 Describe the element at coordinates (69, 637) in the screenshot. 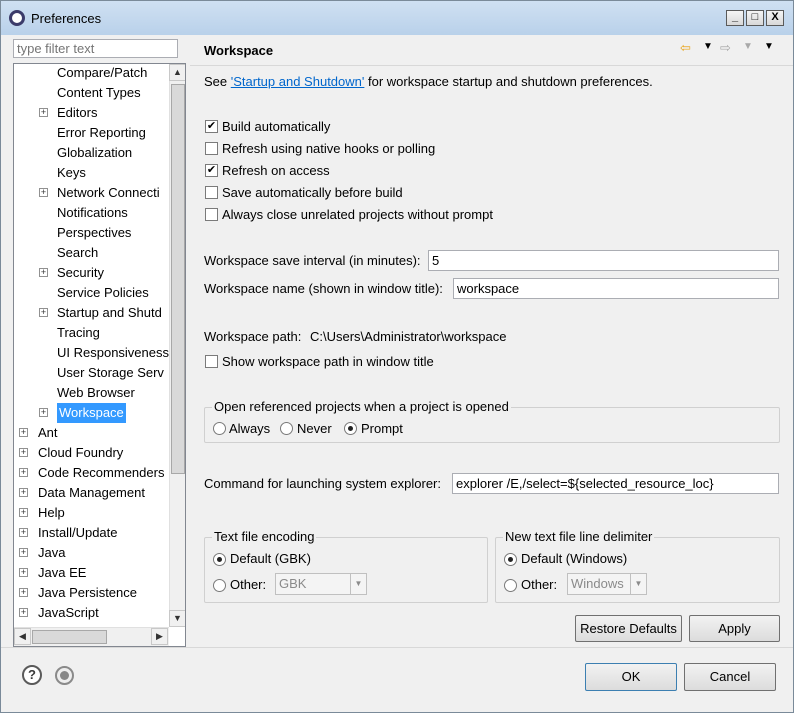

I see `horizontal-scroll-thumb` at that location.